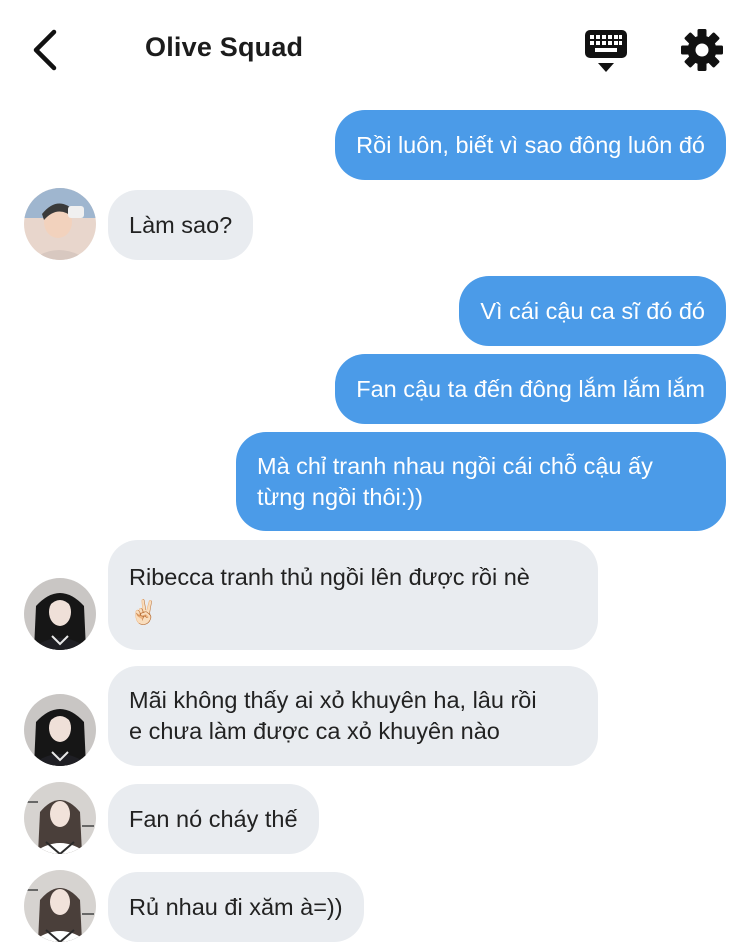 This screenshot has width=750, height=947. I want to click on settings-button, so click(702, 50).